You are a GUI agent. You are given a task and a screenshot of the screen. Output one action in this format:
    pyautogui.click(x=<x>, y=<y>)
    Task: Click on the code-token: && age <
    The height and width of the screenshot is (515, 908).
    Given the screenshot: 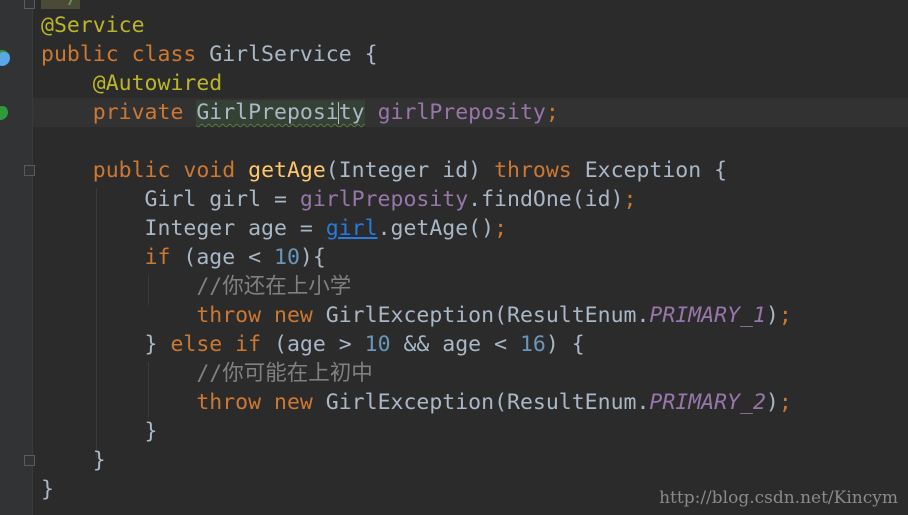 What is the action you would take?
    pyautogui.click(x=455, y=344)
    